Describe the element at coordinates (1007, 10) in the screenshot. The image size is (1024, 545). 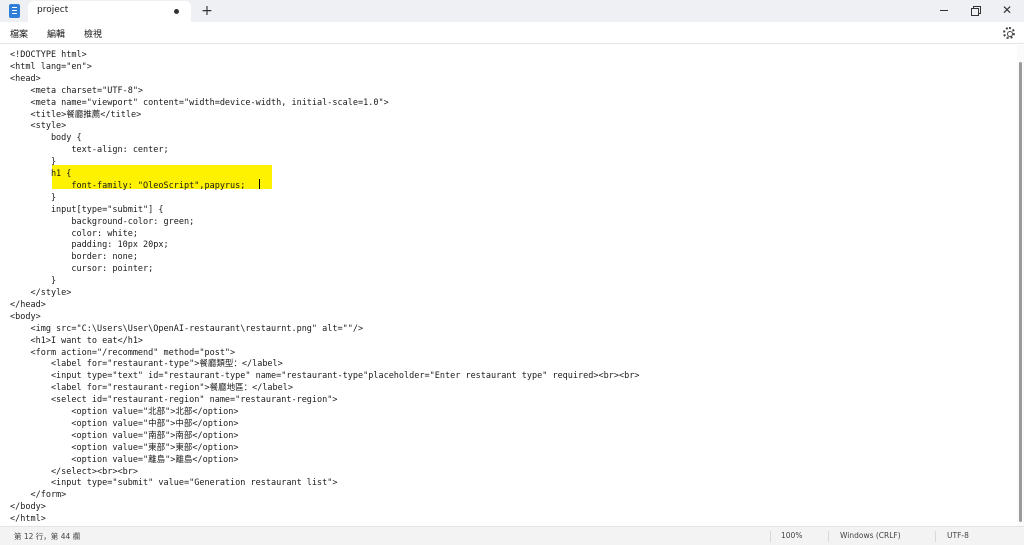
I see `close-button: ✕` at that location.